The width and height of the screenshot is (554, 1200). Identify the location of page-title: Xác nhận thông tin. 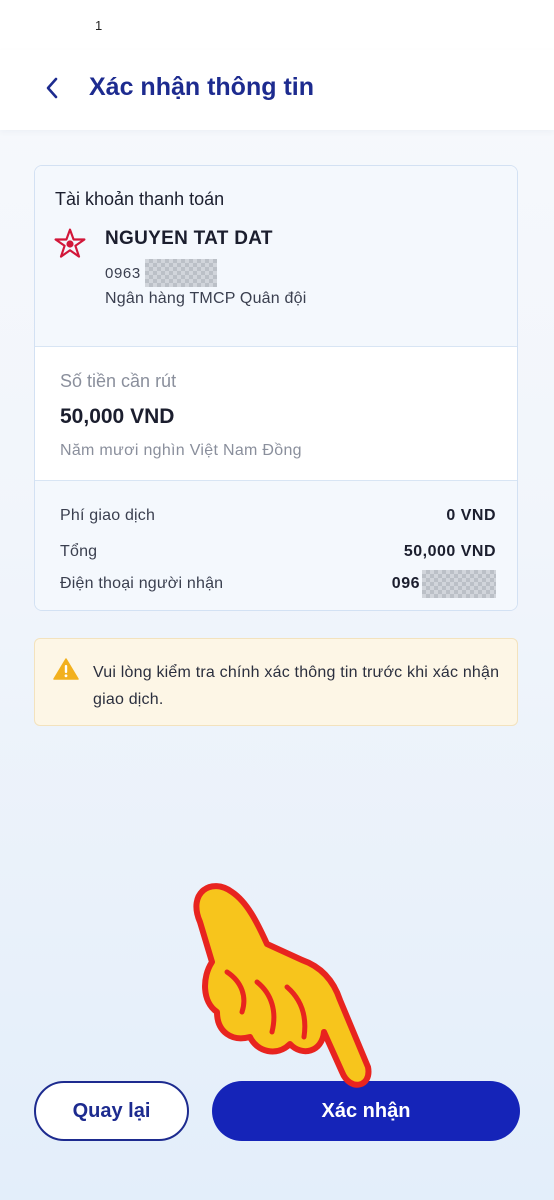
(201, 87).